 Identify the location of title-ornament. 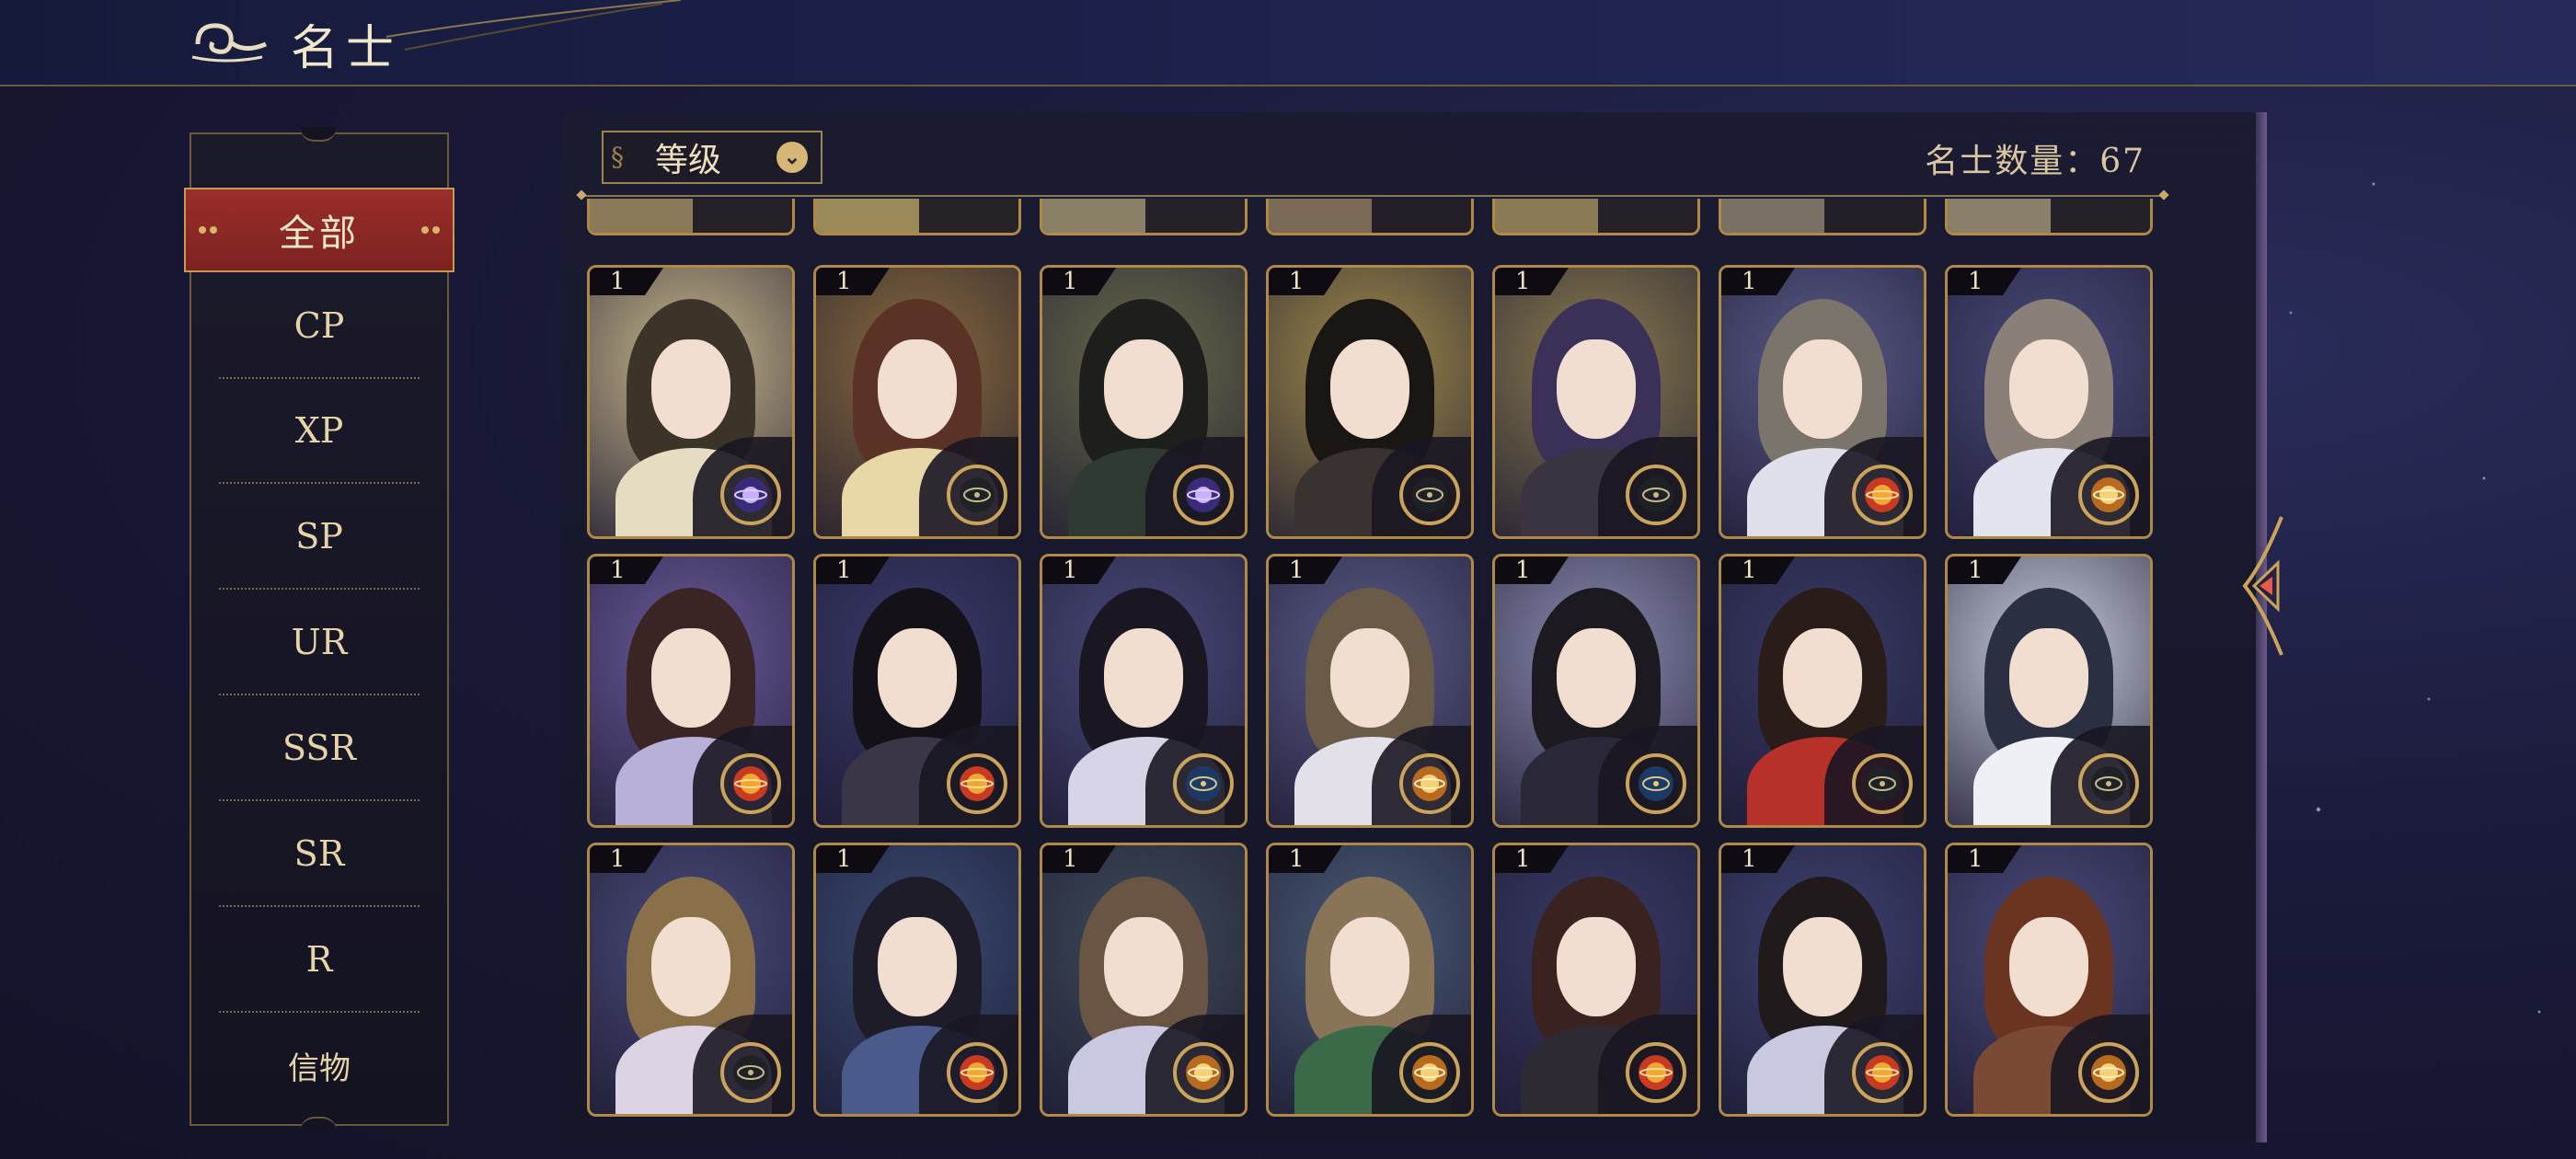
(533, 25).